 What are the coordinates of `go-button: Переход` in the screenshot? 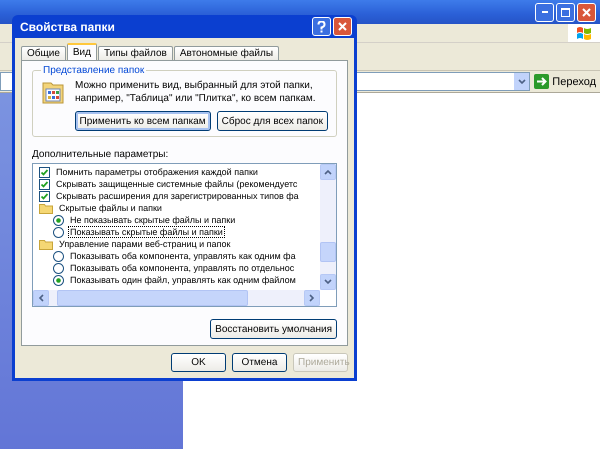 It's located at (565, 81).